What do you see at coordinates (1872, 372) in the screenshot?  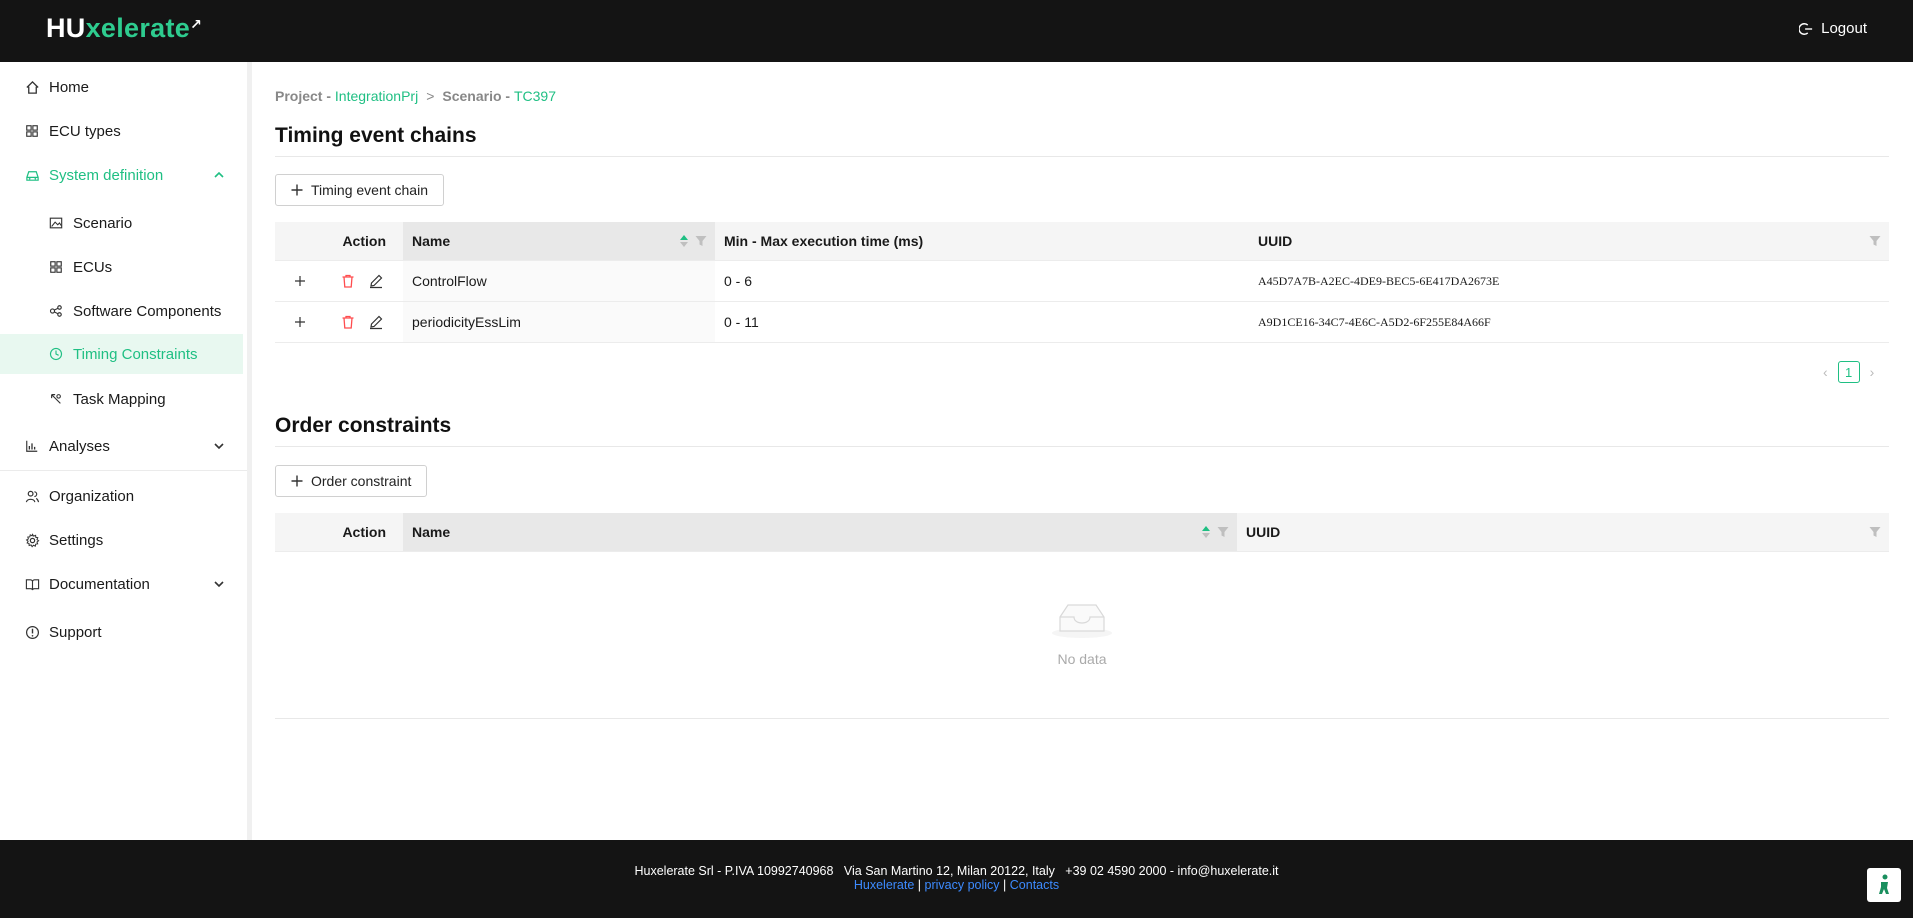 I see `next-page-icon: ›` at bounding box center [1872, 372].